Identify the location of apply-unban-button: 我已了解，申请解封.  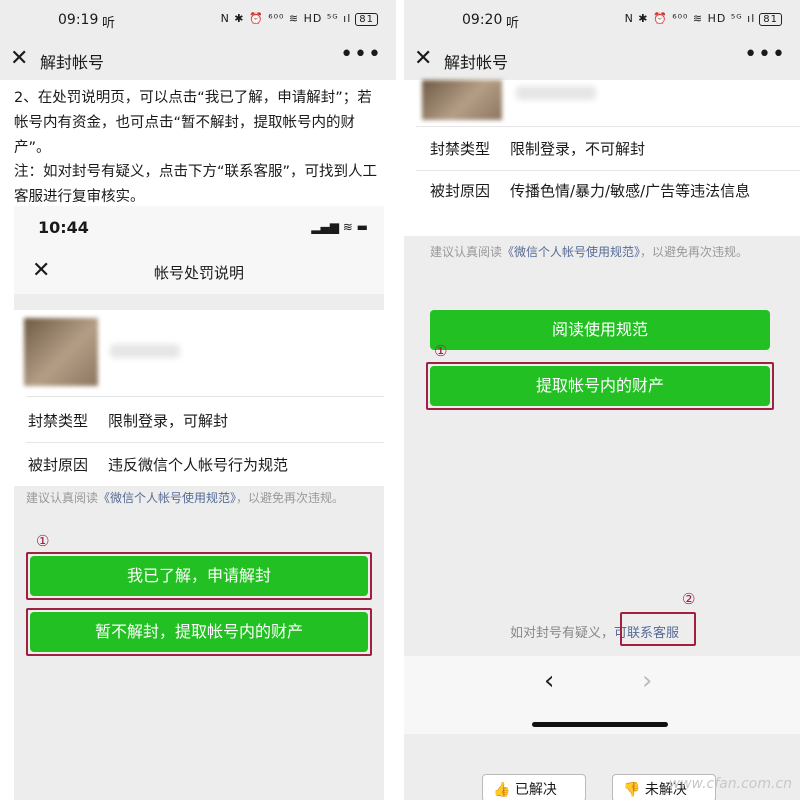
(199, 576).